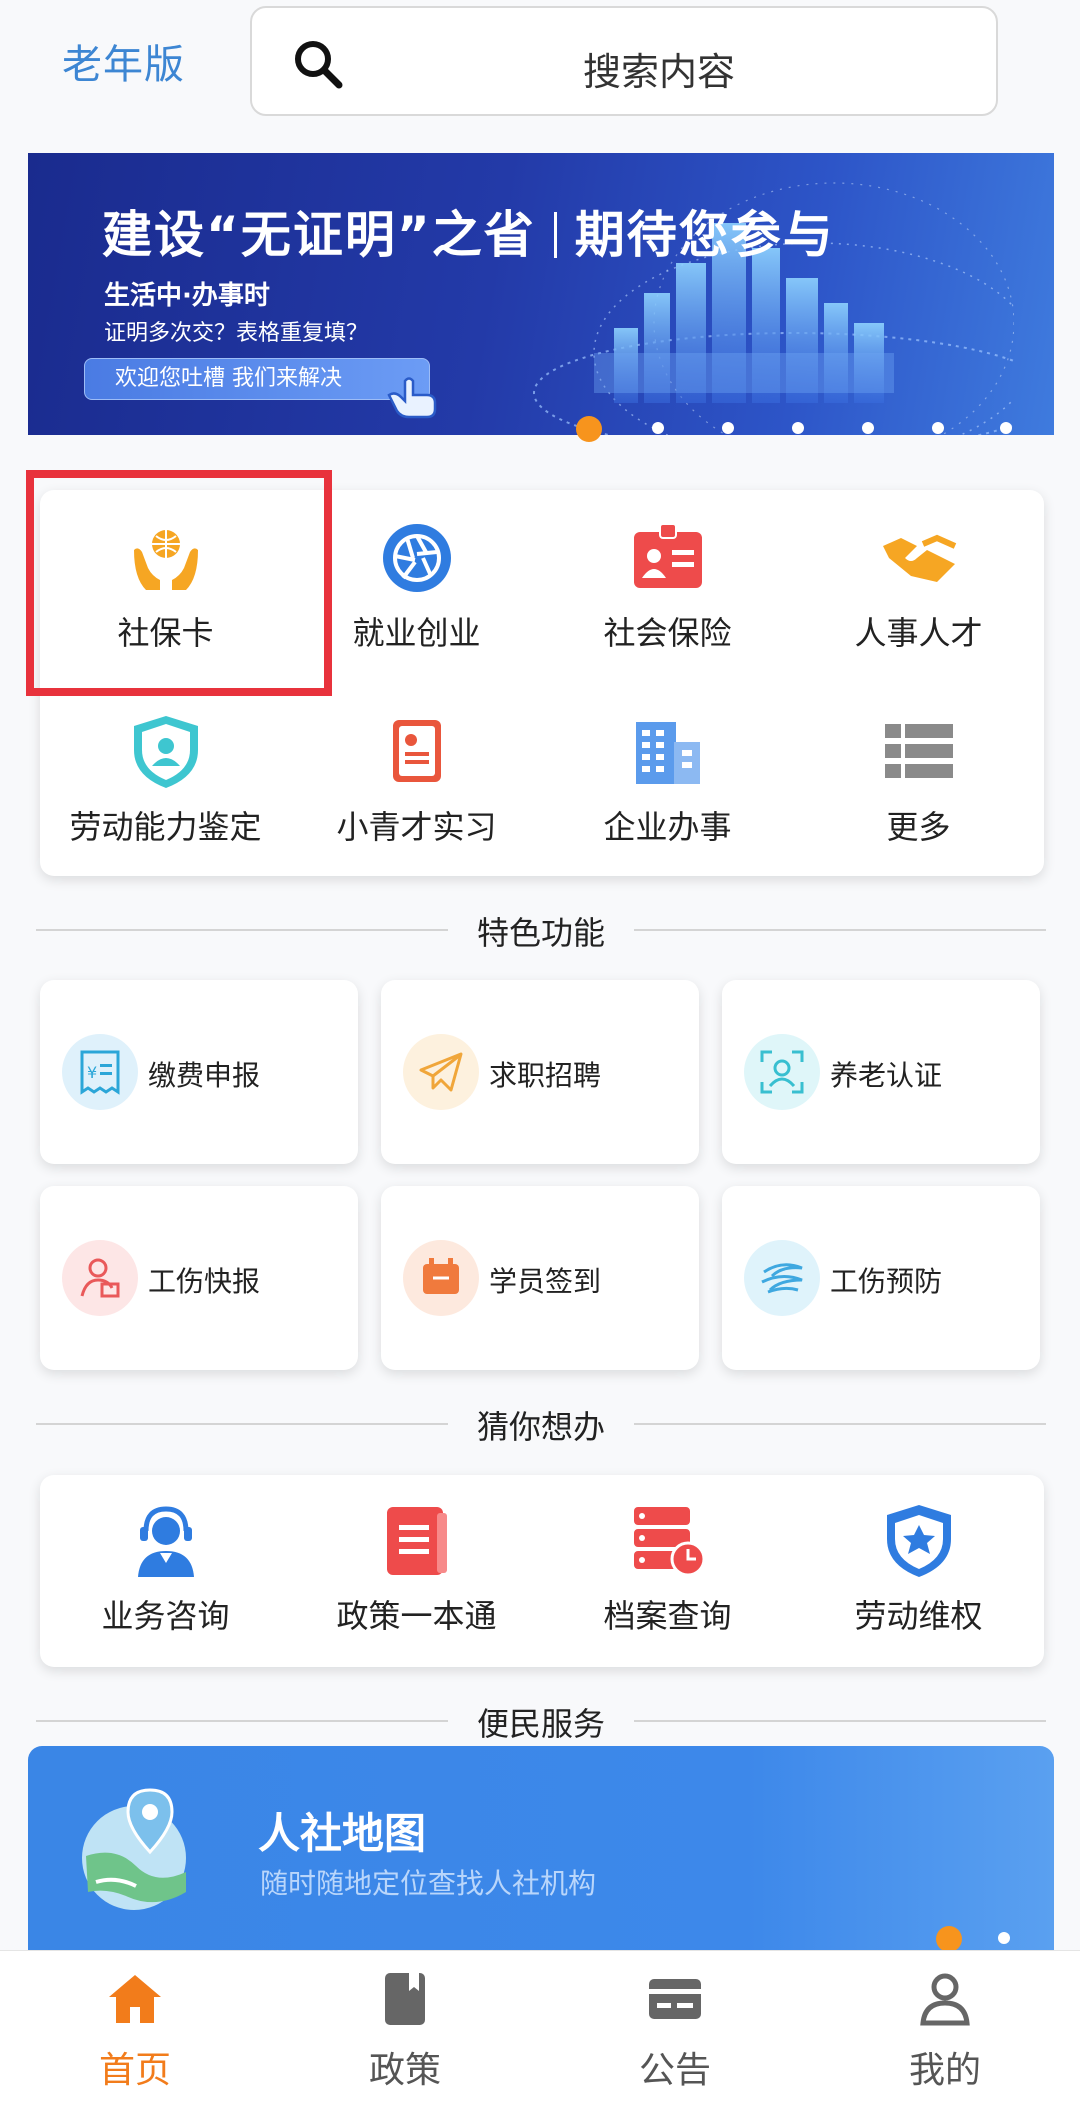  What do you see at coordinates (187, 296) in the screenshot?
I see `banner-line1: 生活中·办事时` at bounding box center [187, 296].